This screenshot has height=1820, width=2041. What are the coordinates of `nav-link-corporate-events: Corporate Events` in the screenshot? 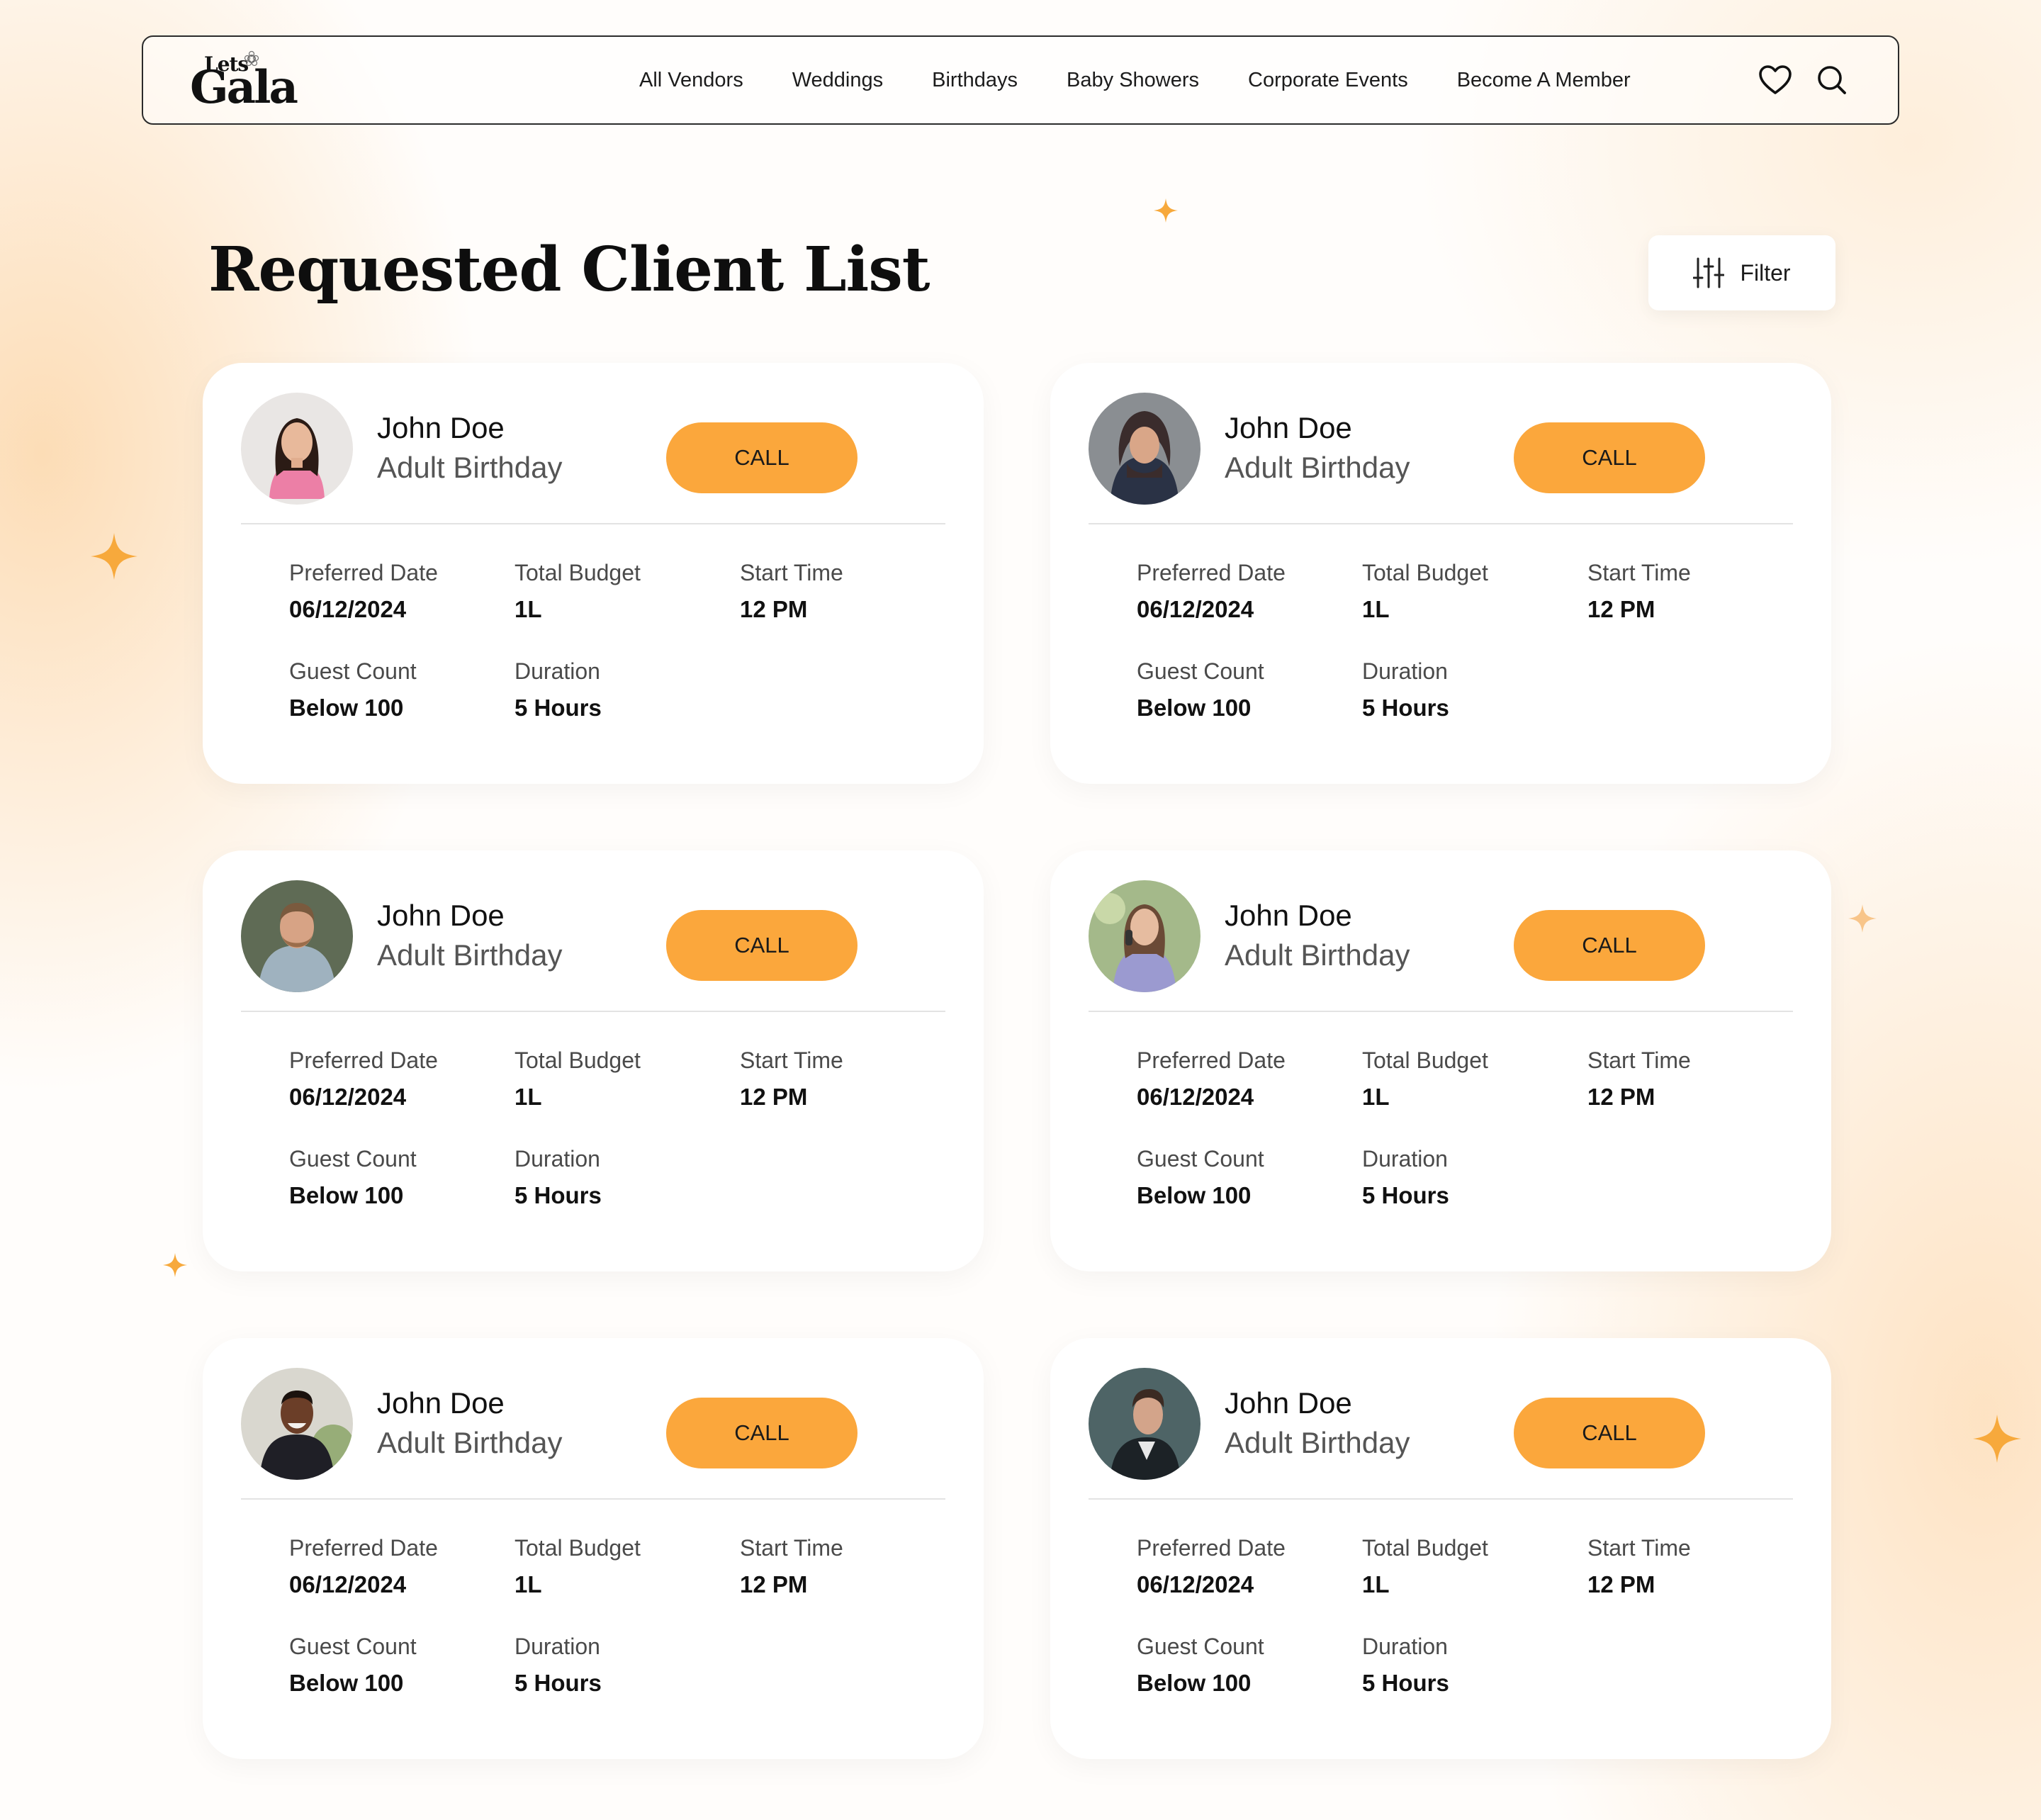 It's located at (1328, 80).